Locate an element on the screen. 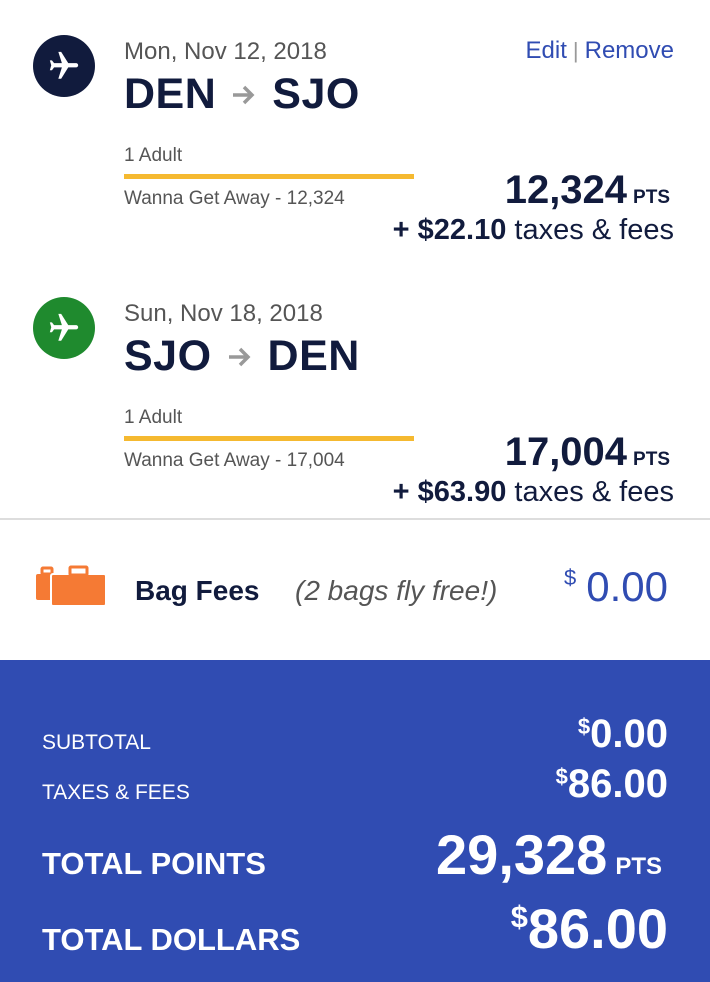  total-points-value: 29,328 PTS is located at coordinates (549, 854).